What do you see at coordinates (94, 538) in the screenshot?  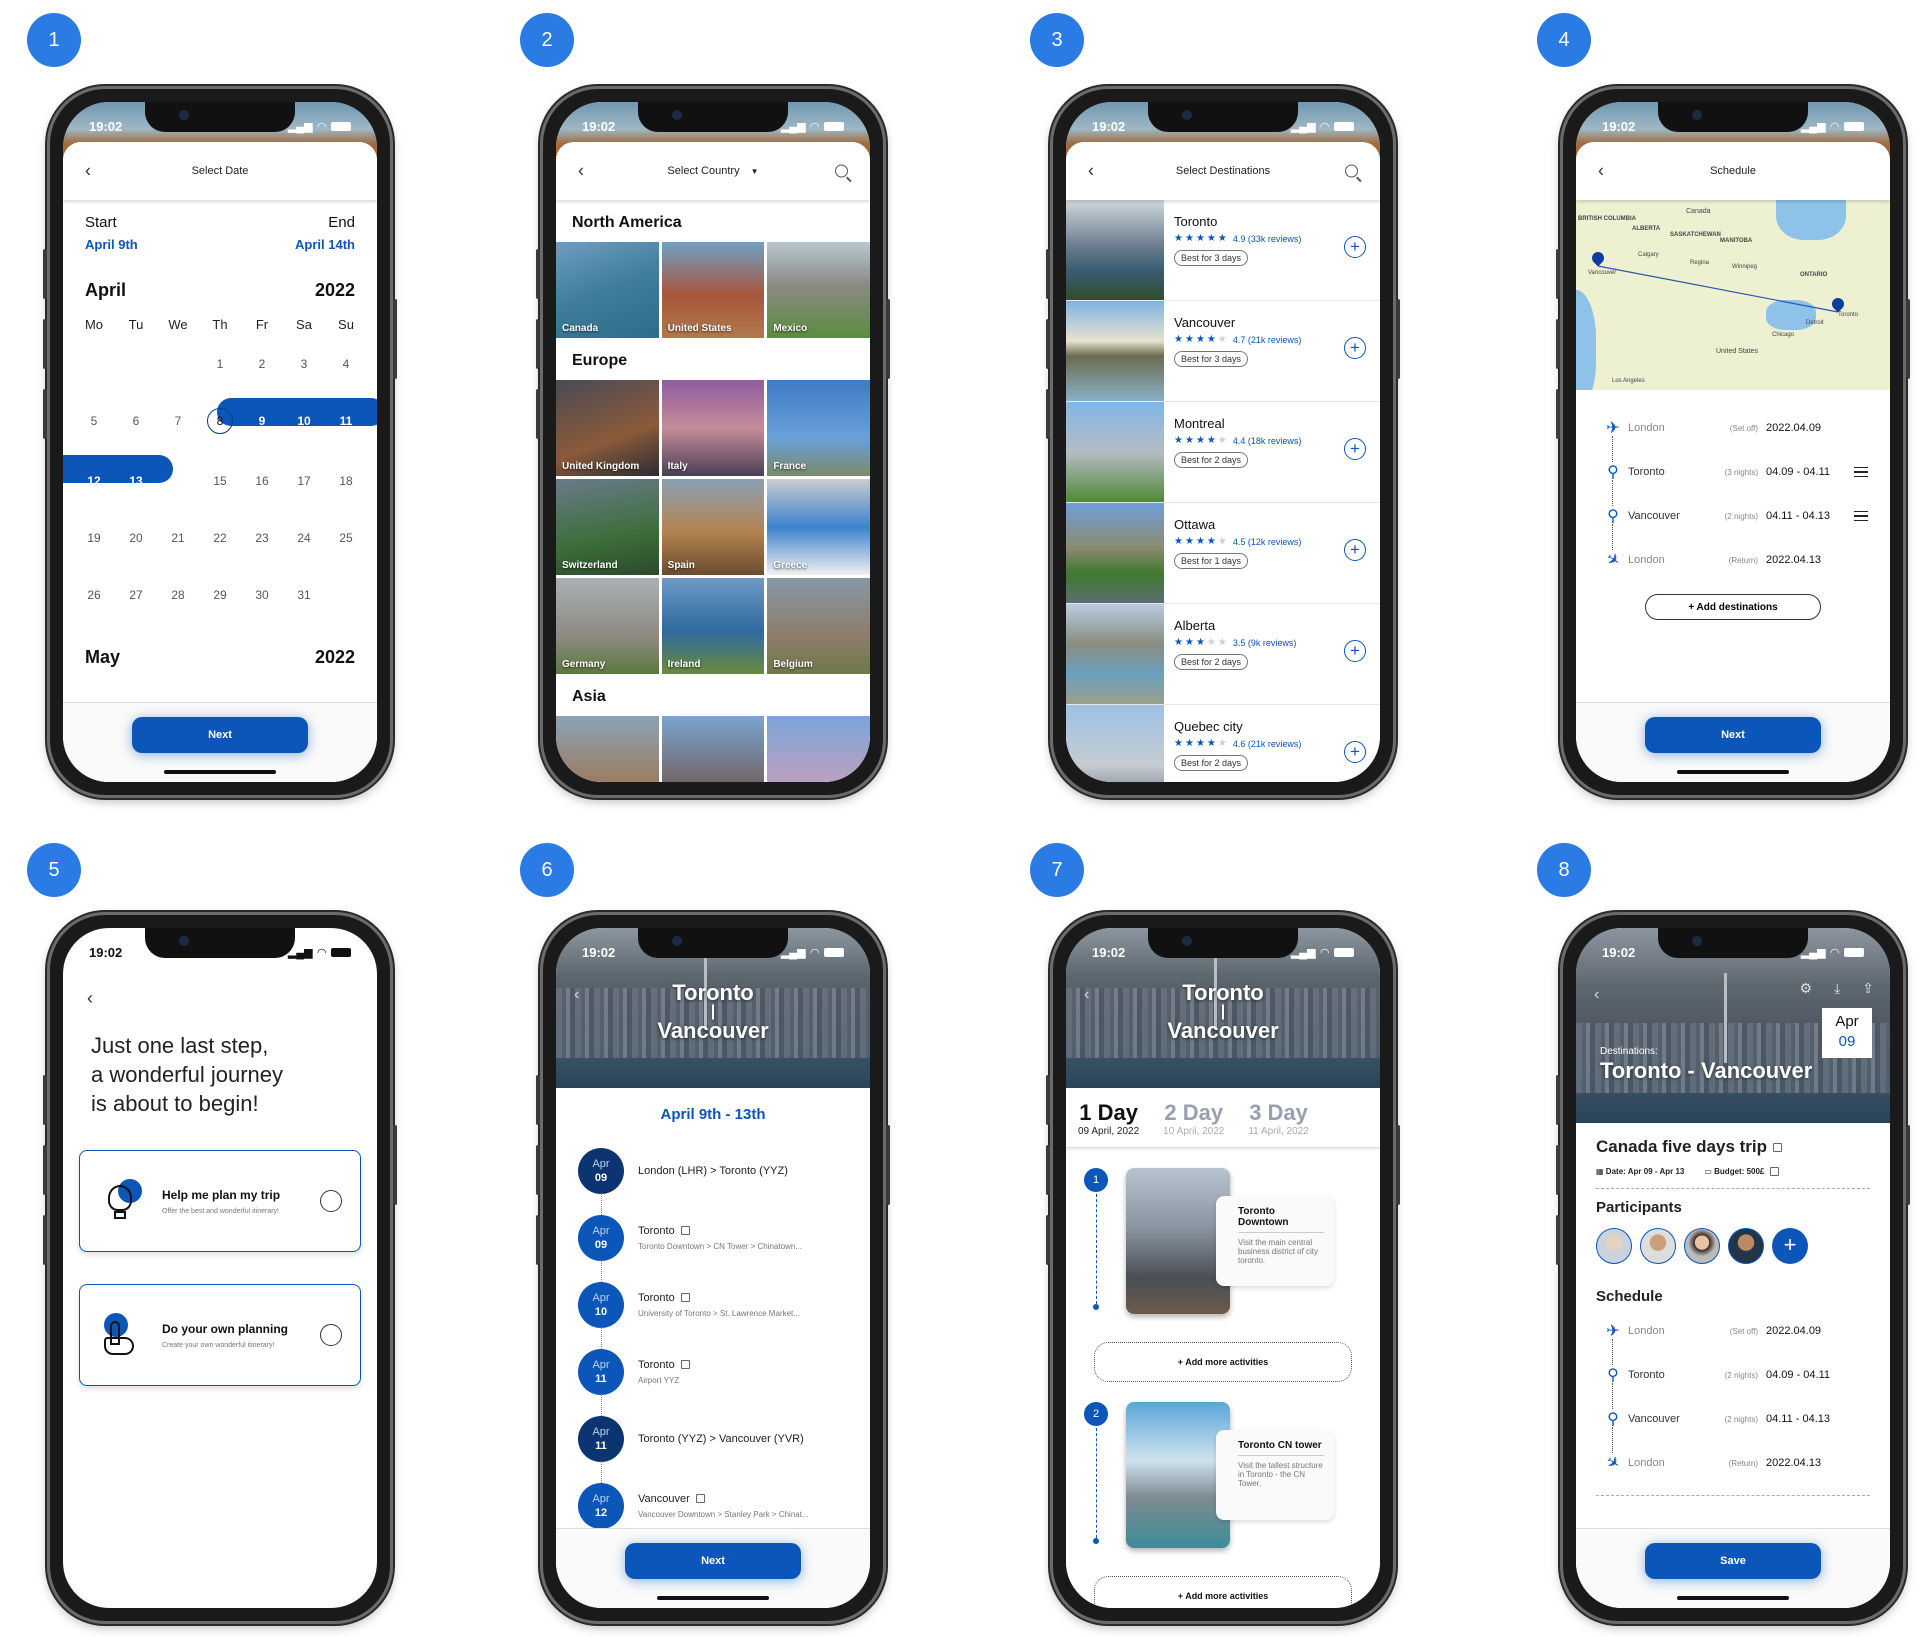 I see `calendar-day: 19` at bounding box center [94, 538].